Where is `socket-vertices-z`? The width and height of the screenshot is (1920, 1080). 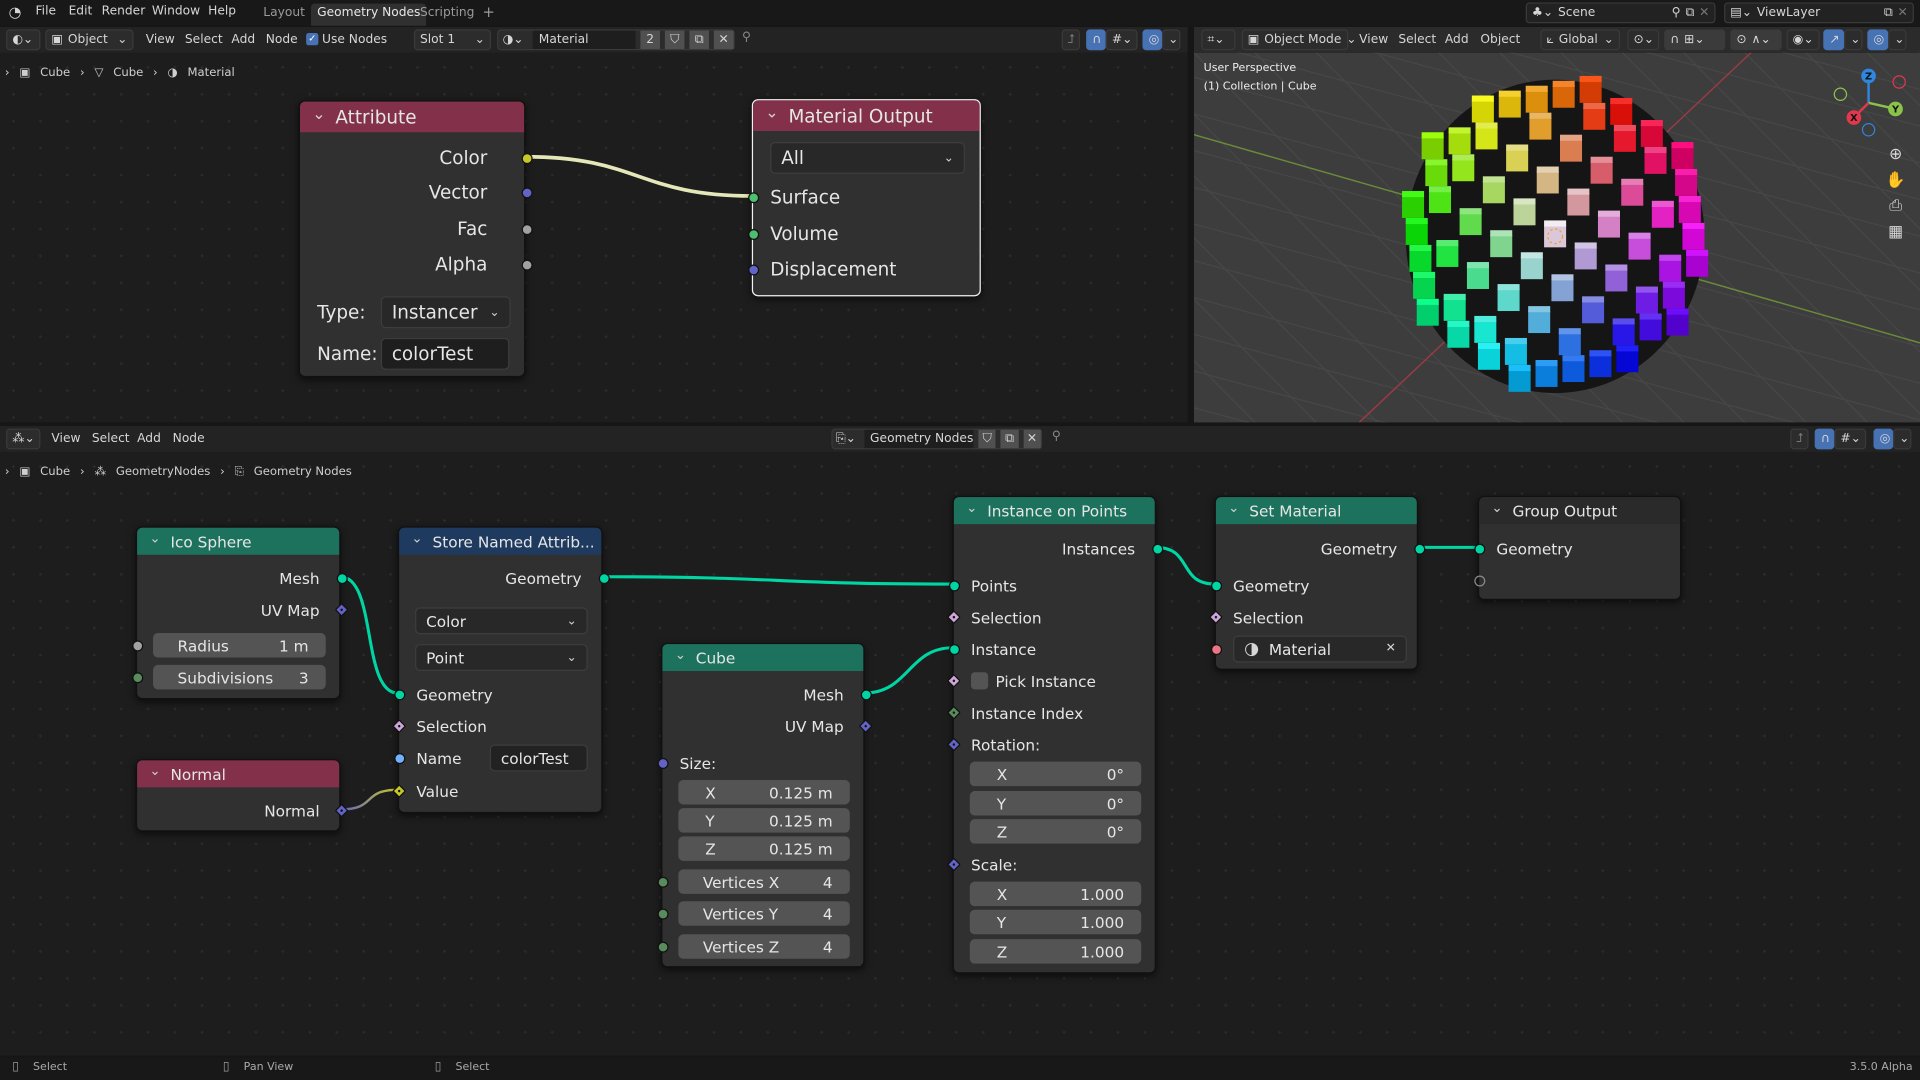
socket-vertices-z is located at coordinates (662, 947).